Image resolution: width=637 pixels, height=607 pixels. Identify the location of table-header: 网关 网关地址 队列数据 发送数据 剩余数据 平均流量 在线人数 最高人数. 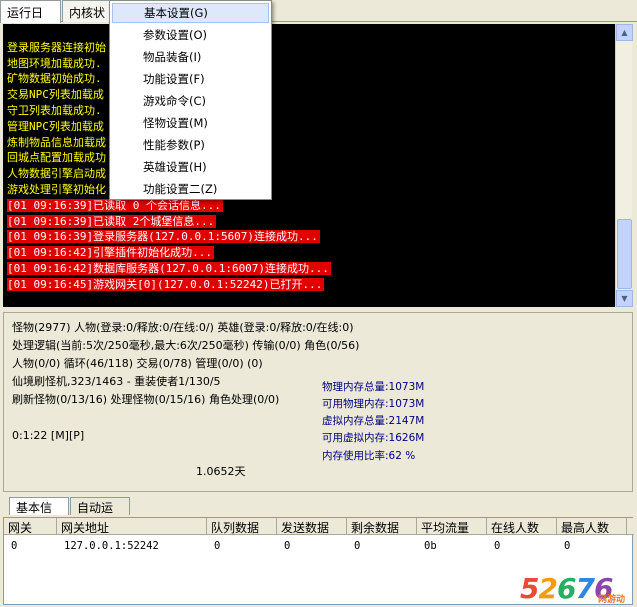
(319, 526).